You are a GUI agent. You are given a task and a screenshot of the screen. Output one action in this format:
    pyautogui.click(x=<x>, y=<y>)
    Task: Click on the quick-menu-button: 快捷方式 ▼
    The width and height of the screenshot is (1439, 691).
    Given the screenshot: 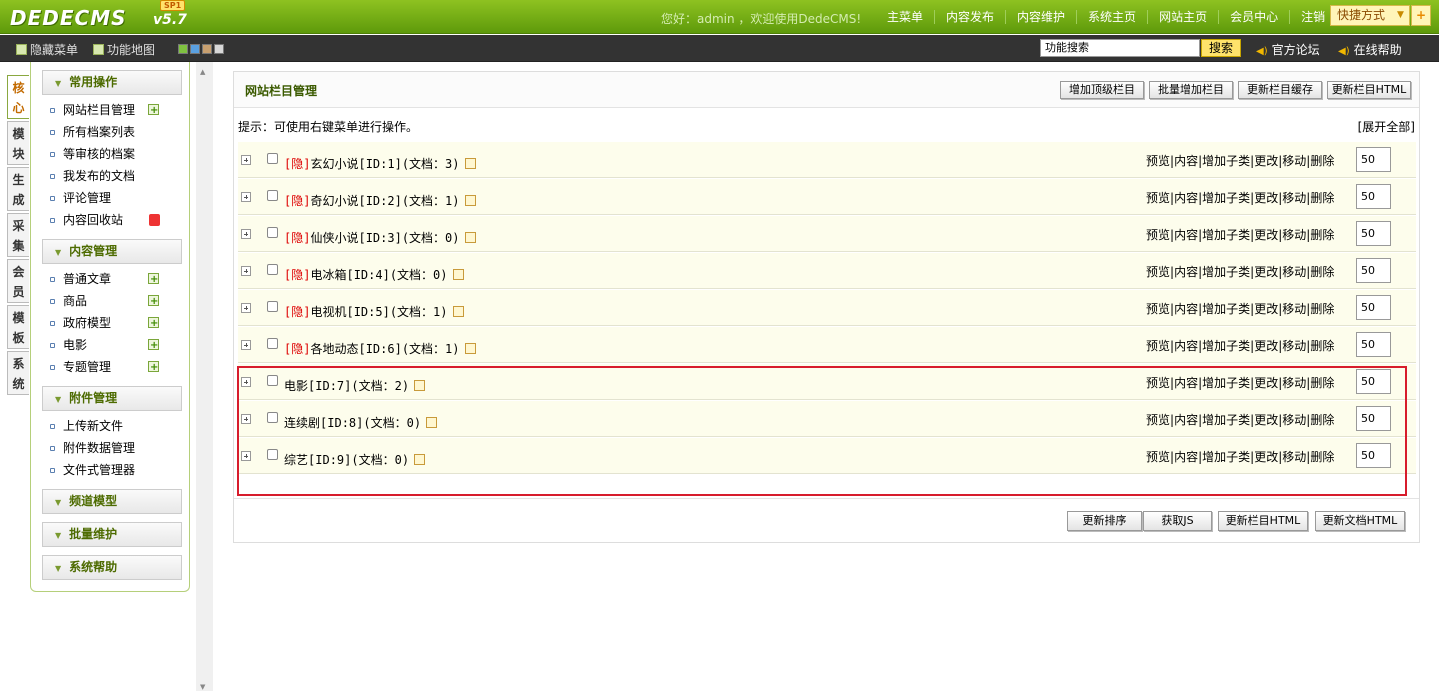 What is the action you would take?
    pyautogui.click(x=1370, y=15)
    